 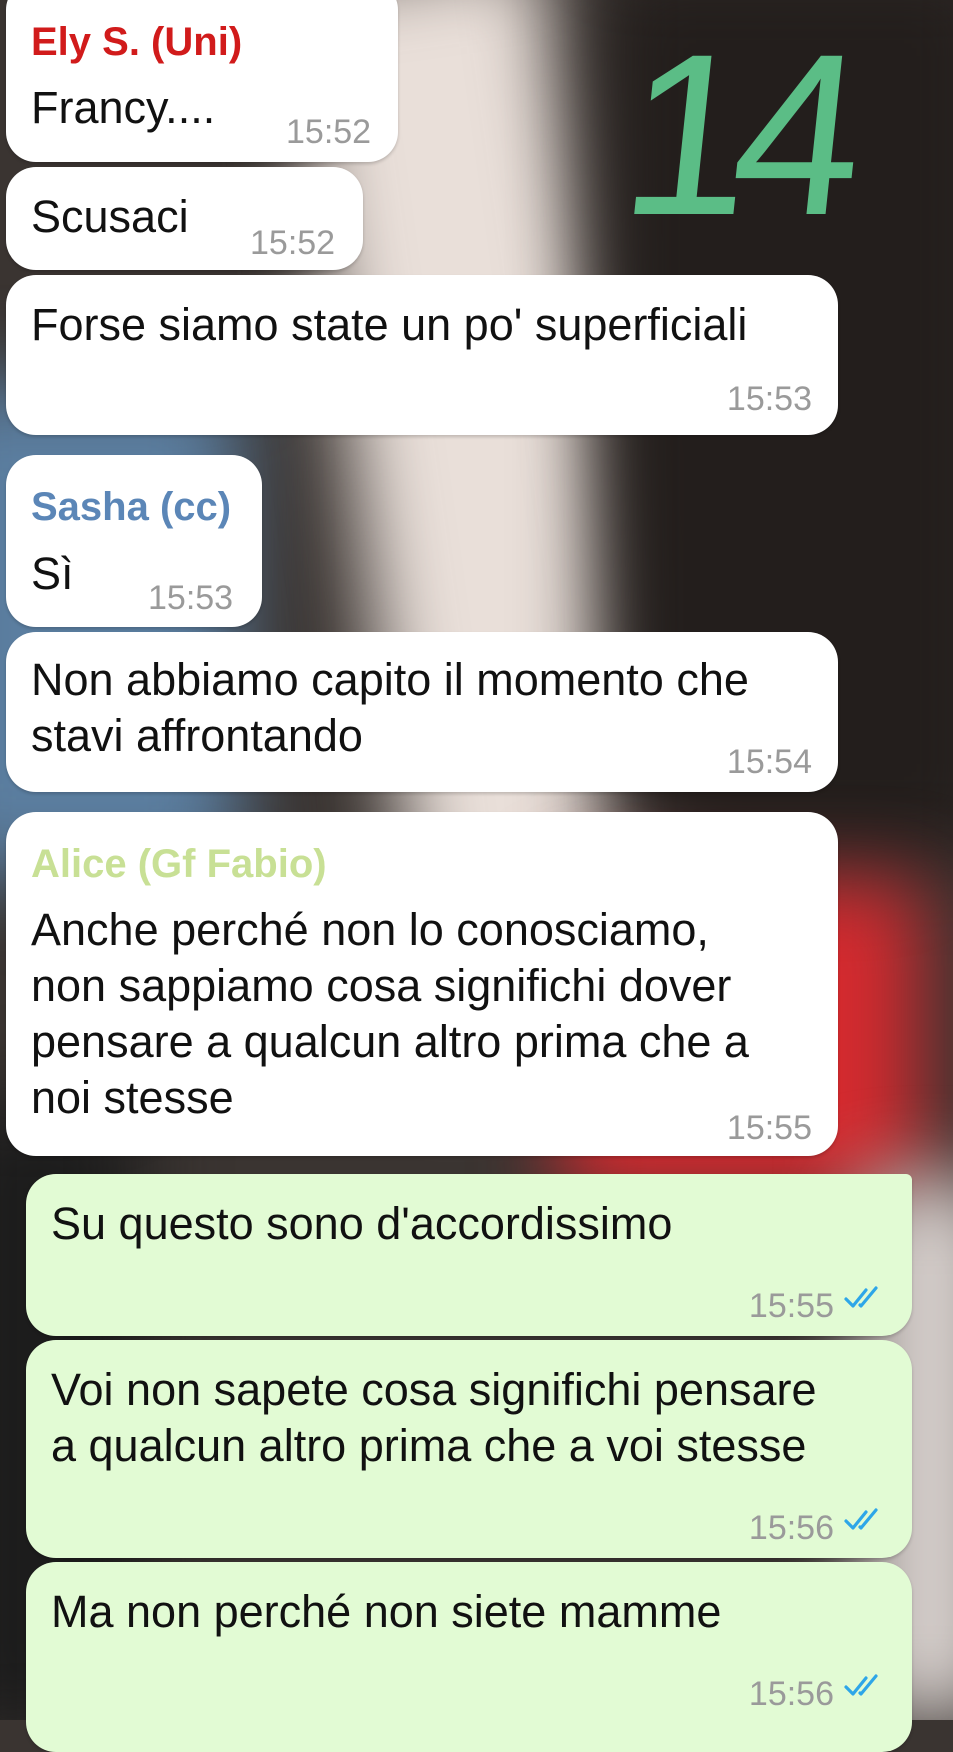 What do you see at coordinates (389, 324) in the screenshot?
I see `message-text: Forse siamo state un po' superficiali` at bounding box center [389, 324].